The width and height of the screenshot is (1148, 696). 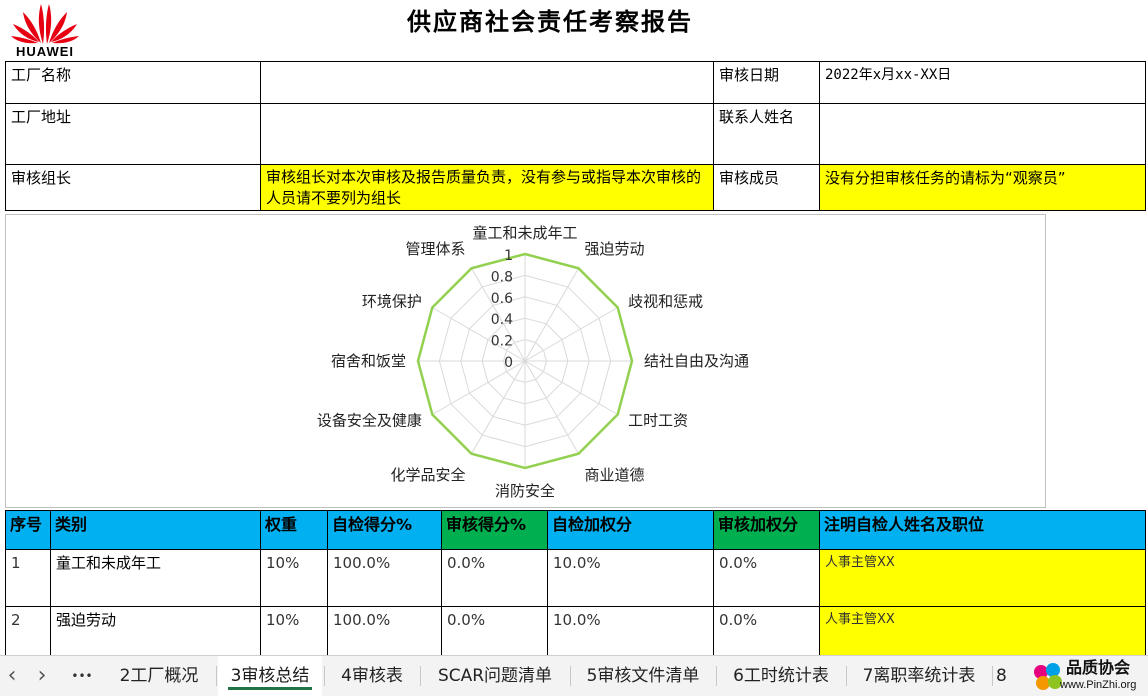 What do you see at coordinates (294, 530) in the screenshot?
I see `col-header-weight: 权重` at bounding box center [294, 530].